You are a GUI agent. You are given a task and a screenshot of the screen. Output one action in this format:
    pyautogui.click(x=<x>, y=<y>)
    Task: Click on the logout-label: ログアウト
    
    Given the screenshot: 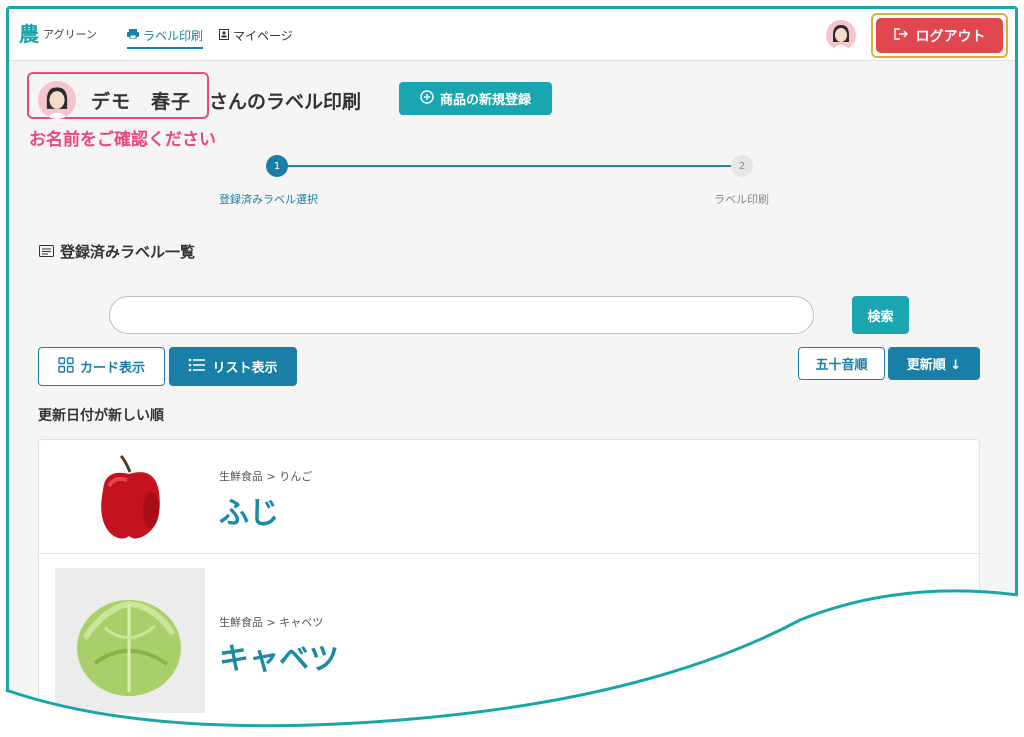 What is the action you would take?
    pyautogui.click(x=950, y=36)
    